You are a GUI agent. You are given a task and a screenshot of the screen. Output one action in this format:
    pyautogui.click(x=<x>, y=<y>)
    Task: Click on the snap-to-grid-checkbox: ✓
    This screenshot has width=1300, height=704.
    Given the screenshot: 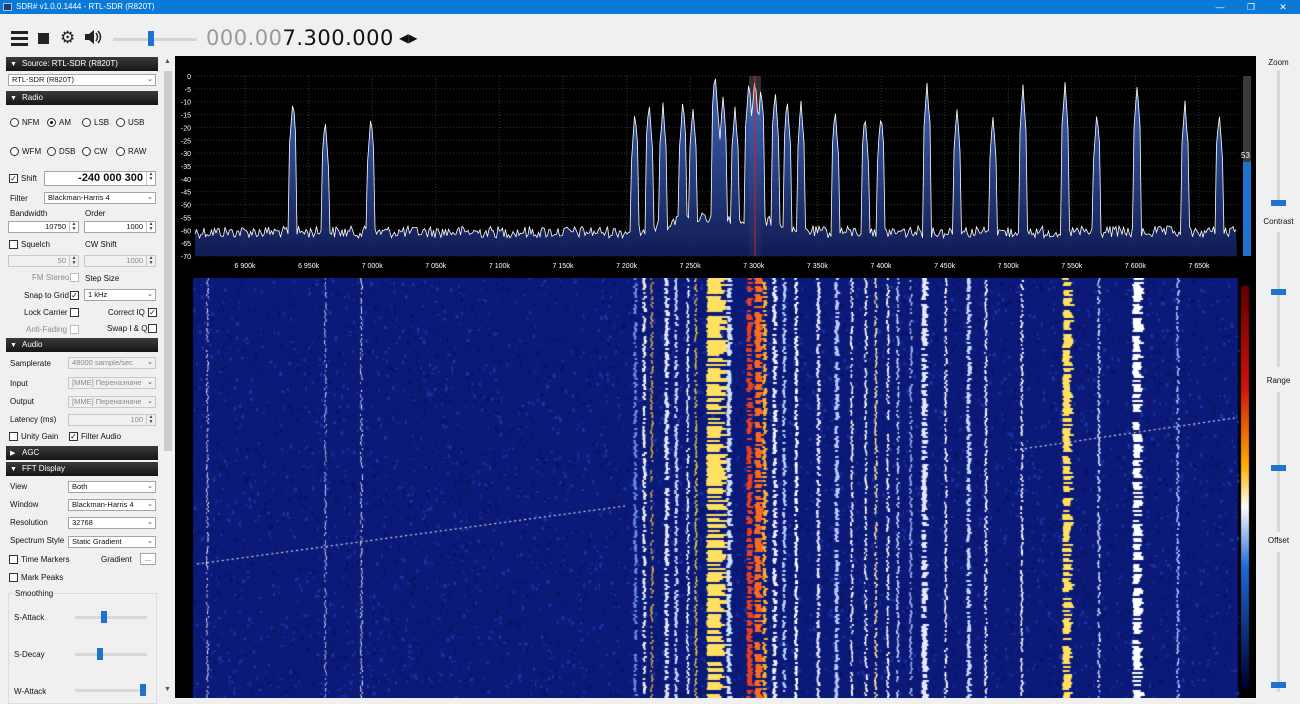 What is the action you would take?
    pyautogui.click(x=74, y=295)
    